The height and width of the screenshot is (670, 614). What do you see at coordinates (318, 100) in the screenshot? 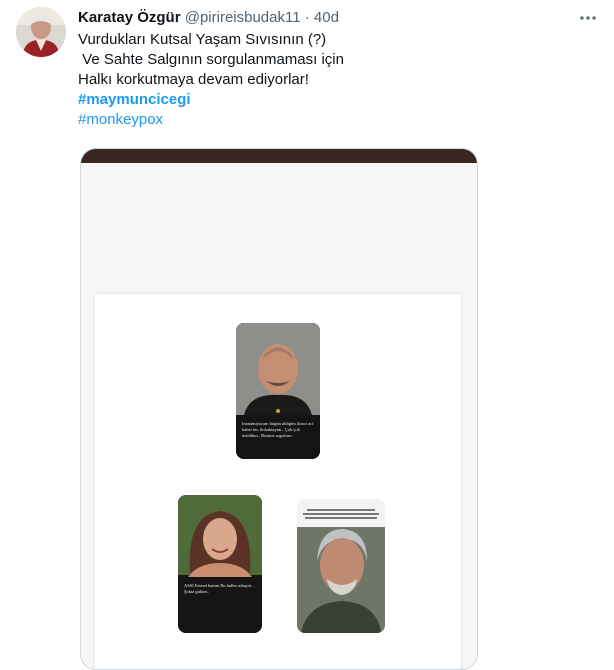
I see `hashtag-maymuncicegi: #maymuncicegi` at bounding box center [318, 100].